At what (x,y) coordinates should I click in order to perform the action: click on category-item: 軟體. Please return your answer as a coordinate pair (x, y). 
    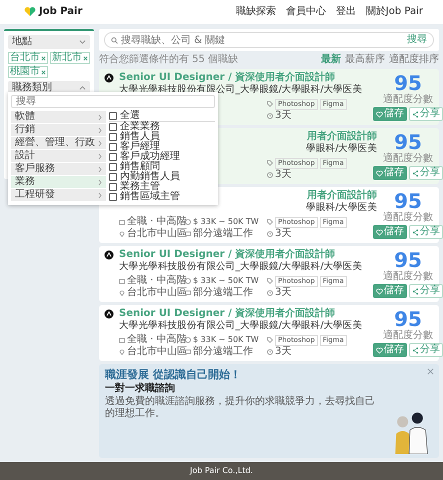
    Looking at the image, I should click on (58, 117).